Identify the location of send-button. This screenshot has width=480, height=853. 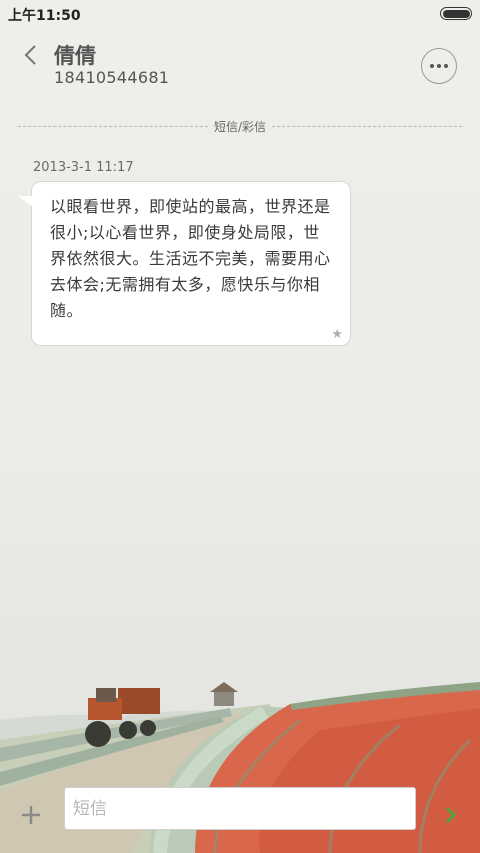
(451, 815).